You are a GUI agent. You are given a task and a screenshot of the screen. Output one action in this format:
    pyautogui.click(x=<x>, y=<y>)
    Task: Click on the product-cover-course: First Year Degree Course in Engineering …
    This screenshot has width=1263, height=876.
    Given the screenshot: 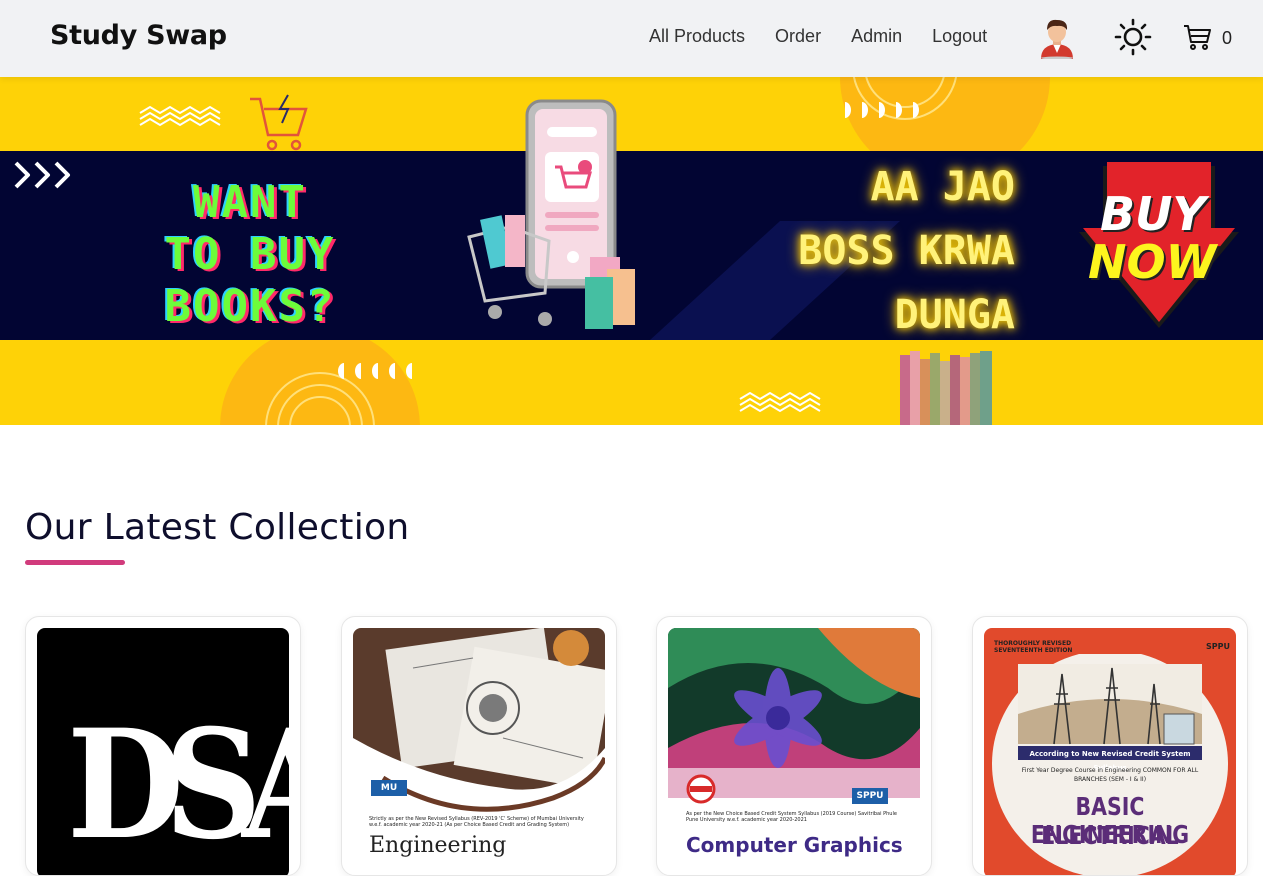 What is the action you would take?
    pyautogui.click(x=1110, y=775)
    